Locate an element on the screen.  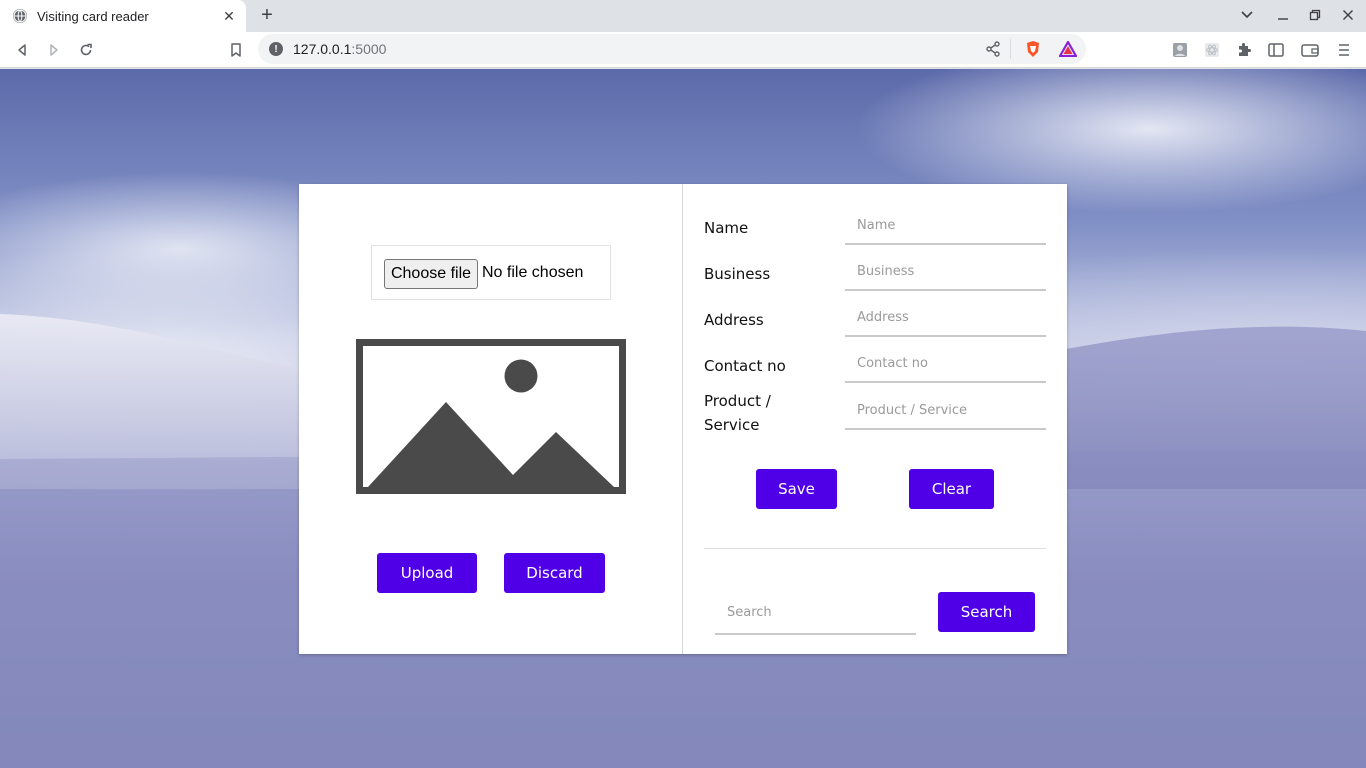
file-input-box: Choose file No file chosen is located at coordinates (491, 272).